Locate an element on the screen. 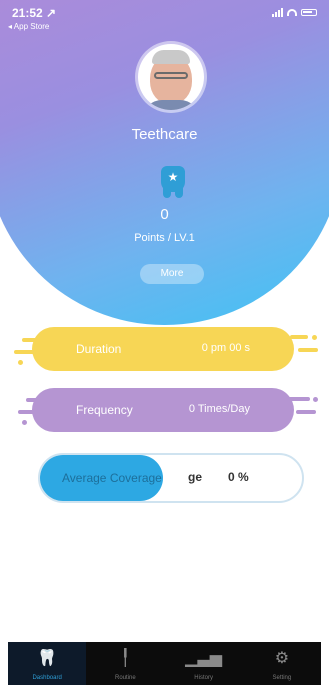  coverage-label: Average Coverage is located at coordinates (112, 478).